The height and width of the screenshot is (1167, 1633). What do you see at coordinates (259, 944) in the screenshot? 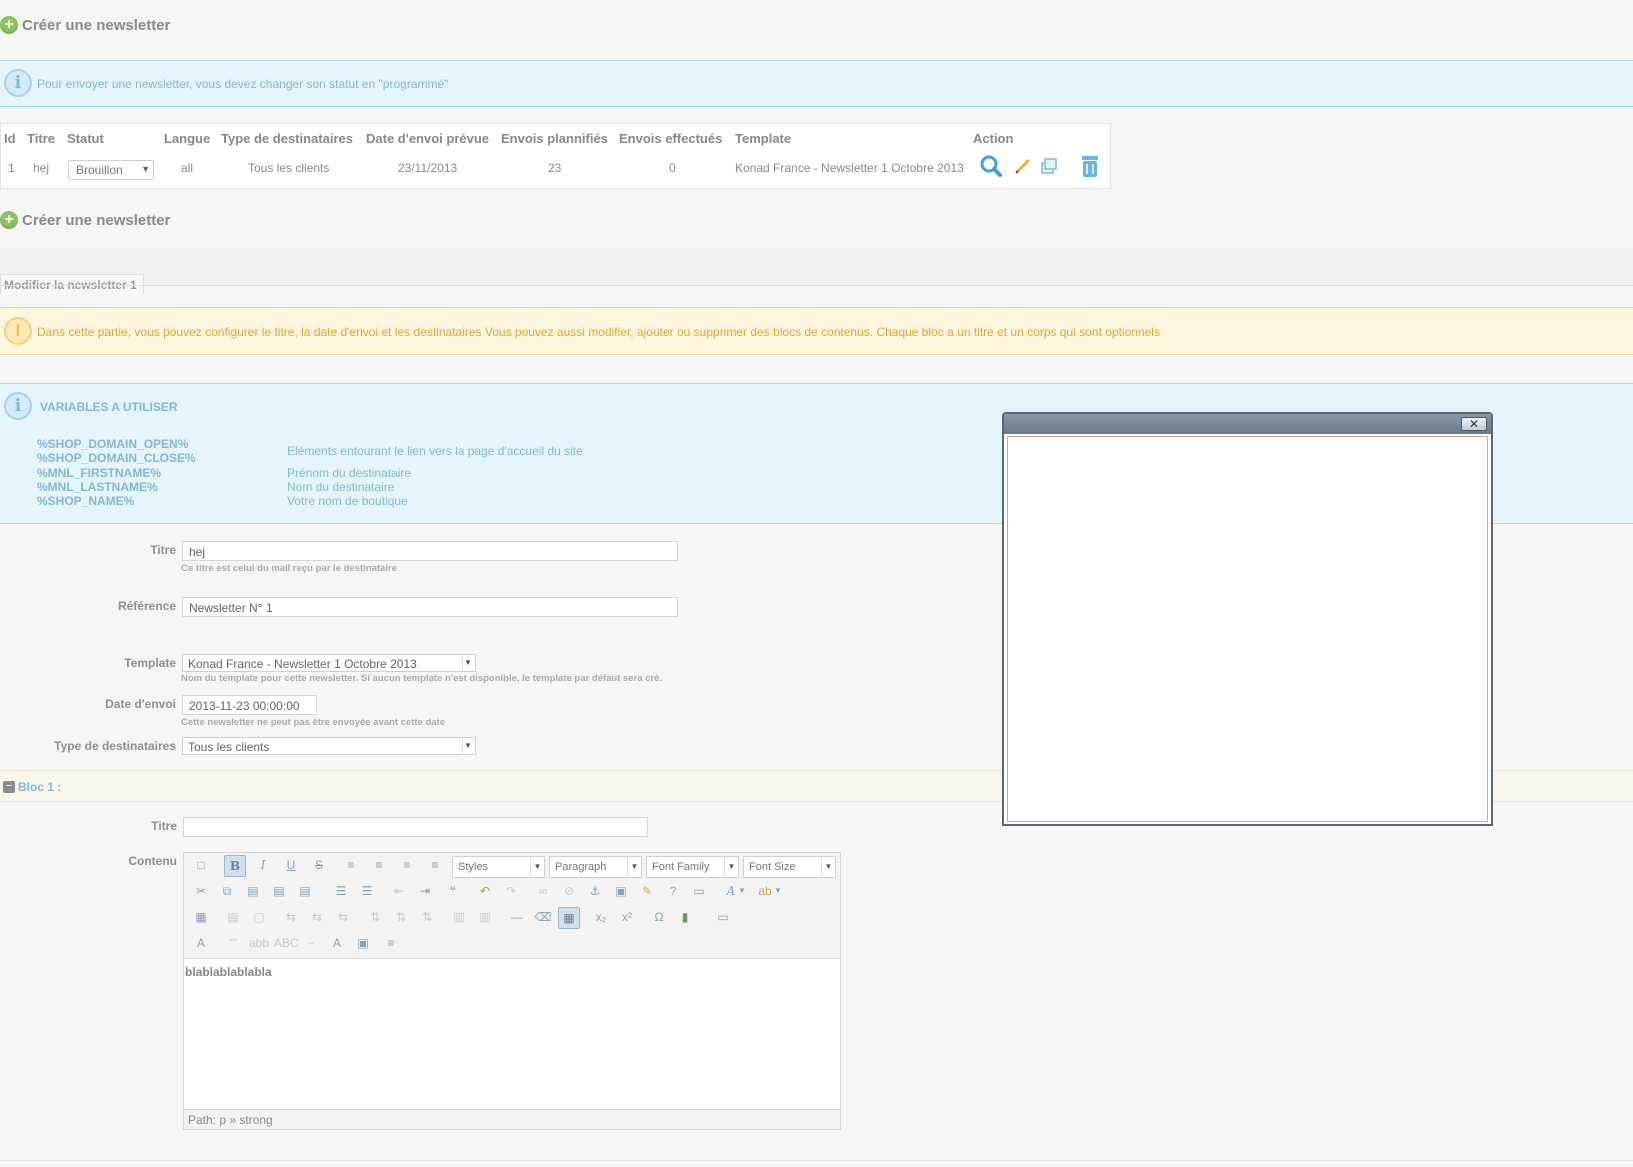
I see `abbr-icon: abb` at bounding box center [259, 944].